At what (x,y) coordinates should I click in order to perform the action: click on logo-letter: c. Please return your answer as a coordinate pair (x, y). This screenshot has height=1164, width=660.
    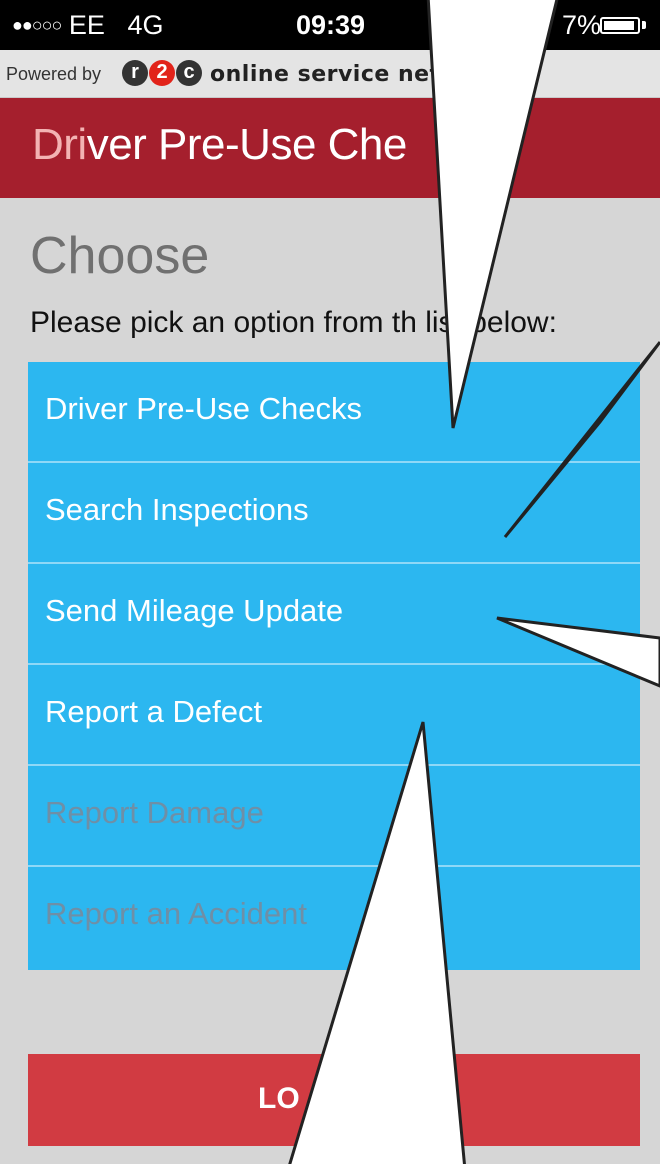
    Looking at the image, I should click on (189, 73).